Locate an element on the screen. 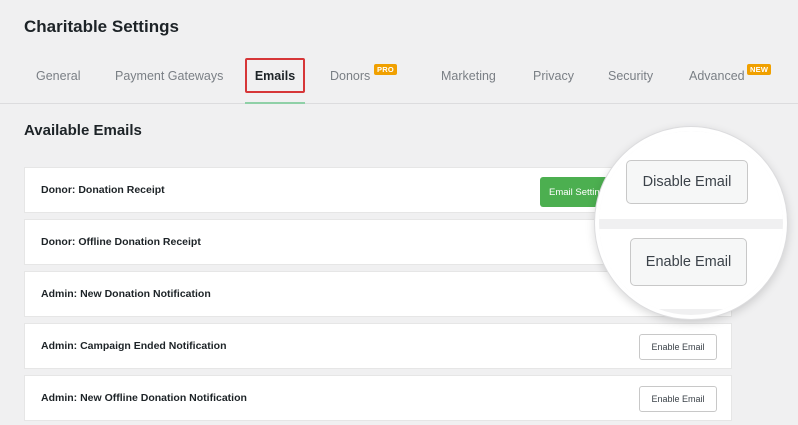 This screenshot has width=798, height=425. tab-donors-label: Donors is located at coordinates (350, 76).